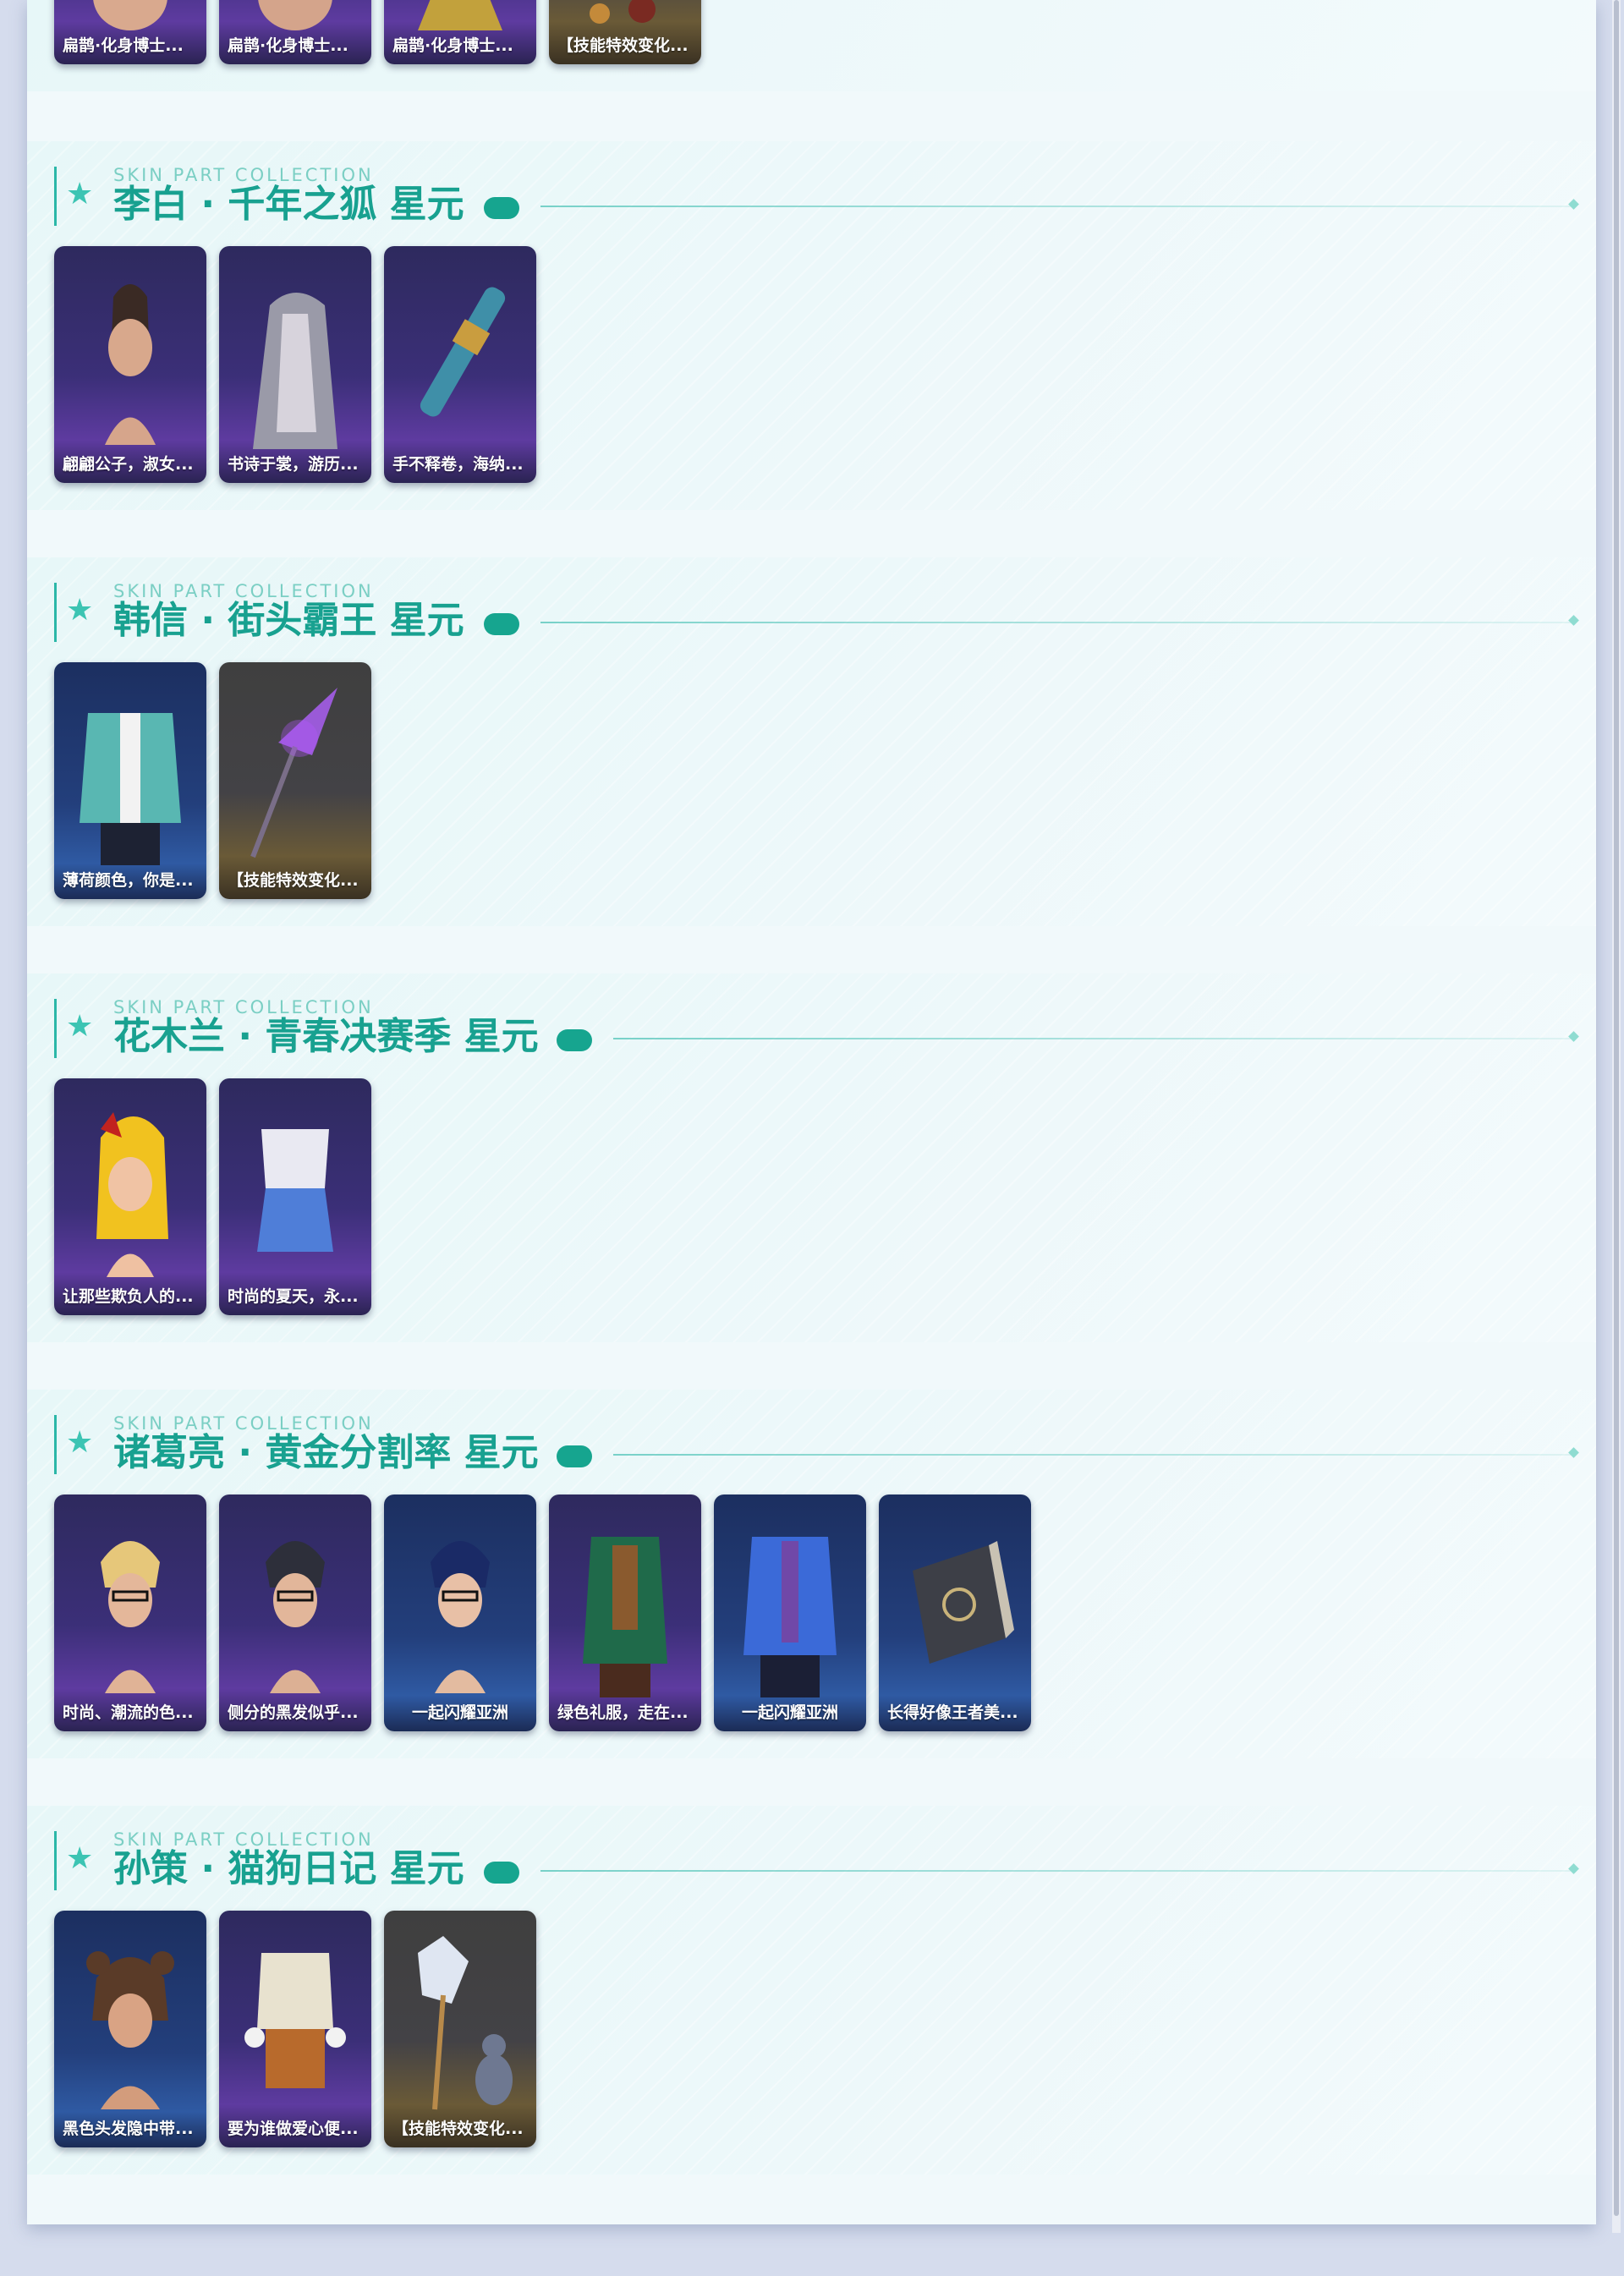  Describe the element at coordinates (289, 620) in the screenshot. I see `section-title: 韩信 · 街头霸王 星元` at that location.